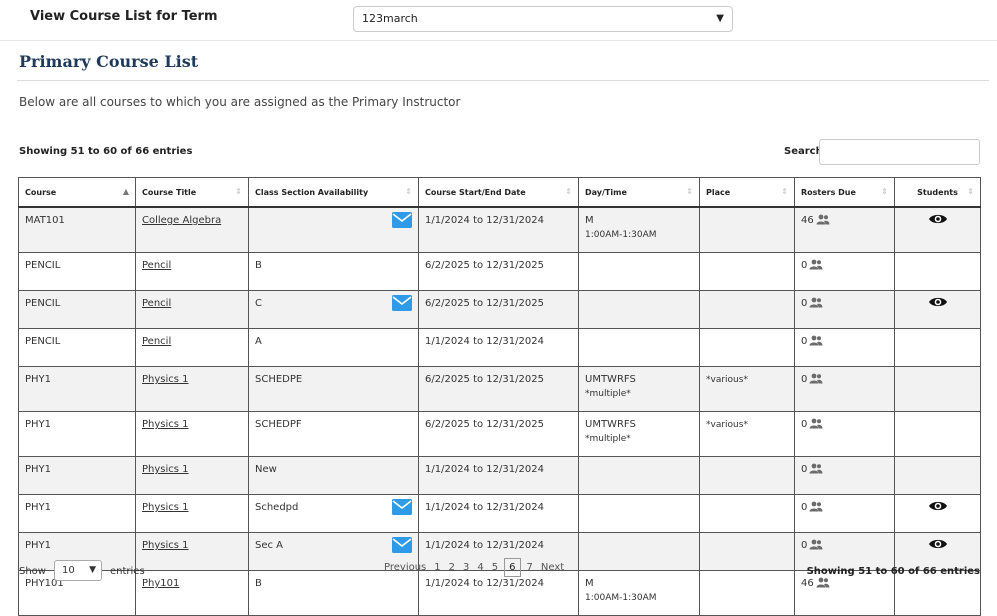 This screenshot has width=997, height=616. What do you see at coordinates (480, 567) in the screenshot?
I see `page-link: 4` at bounding box center [480, 567].